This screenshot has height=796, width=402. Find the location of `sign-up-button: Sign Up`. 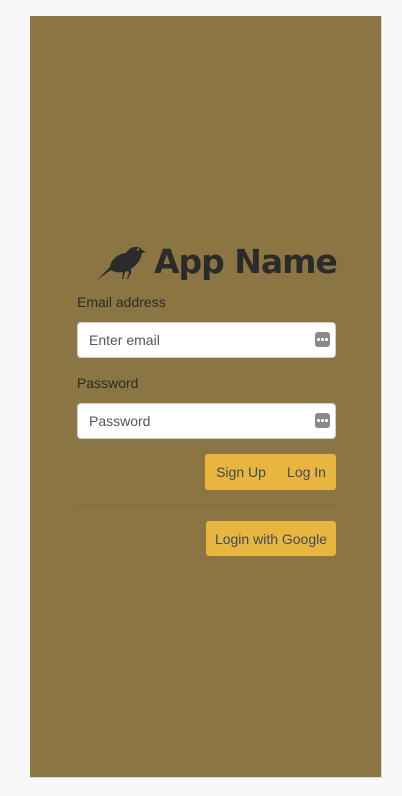

sign-up-button: Sign Up is located at coordinates (241, 472).